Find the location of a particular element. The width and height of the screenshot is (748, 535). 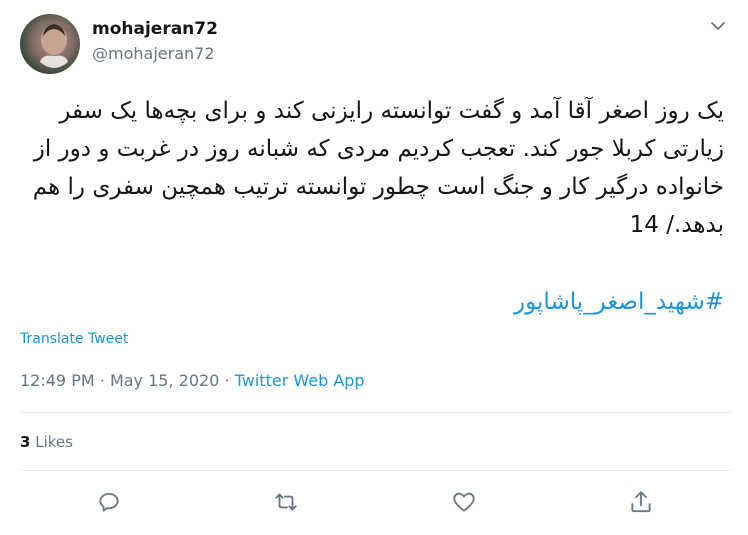

tweet-time: 12:49 PM is located at coordinates (57, 380).